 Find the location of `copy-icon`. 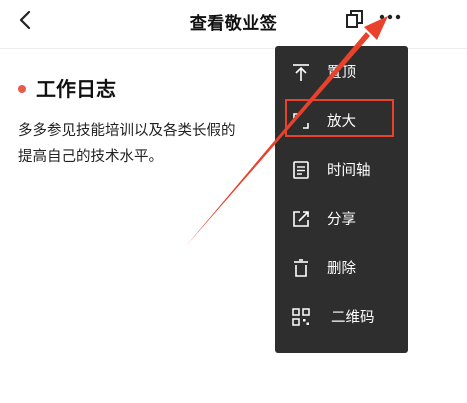

copy-icon is located at coordinates (355, 19).